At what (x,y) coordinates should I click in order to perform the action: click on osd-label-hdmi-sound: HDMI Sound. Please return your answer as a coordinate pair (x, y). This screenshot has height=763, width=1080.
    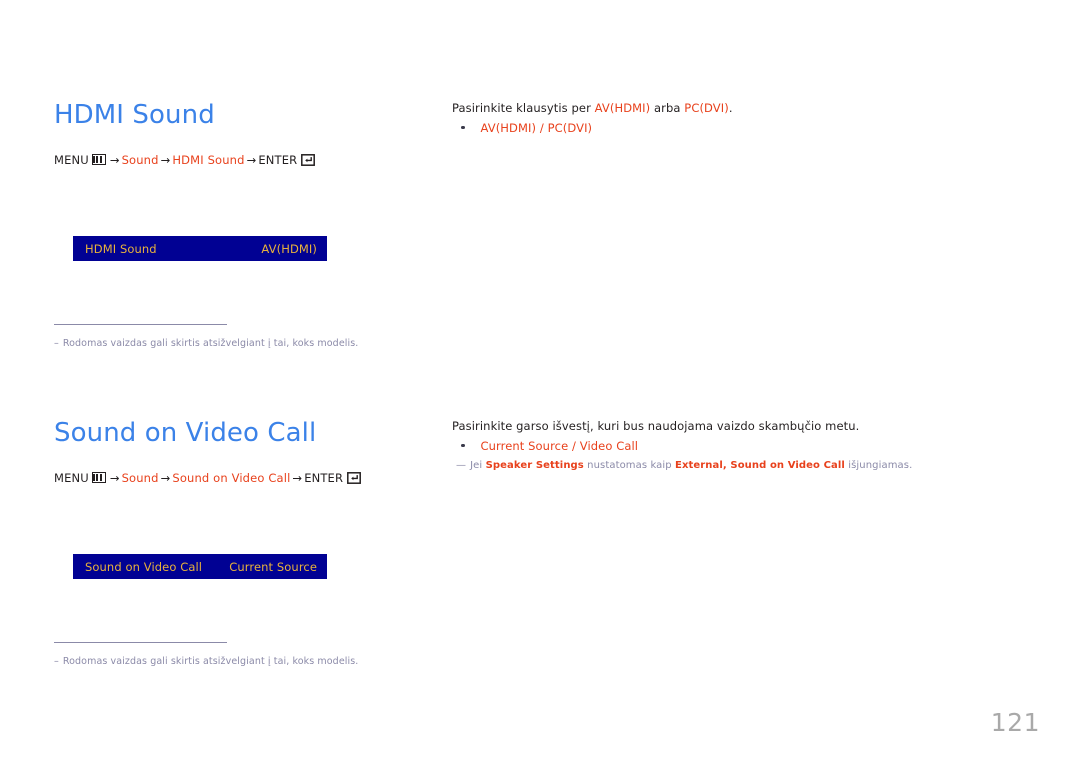
    Looking at the image, I should click on (121, 248).